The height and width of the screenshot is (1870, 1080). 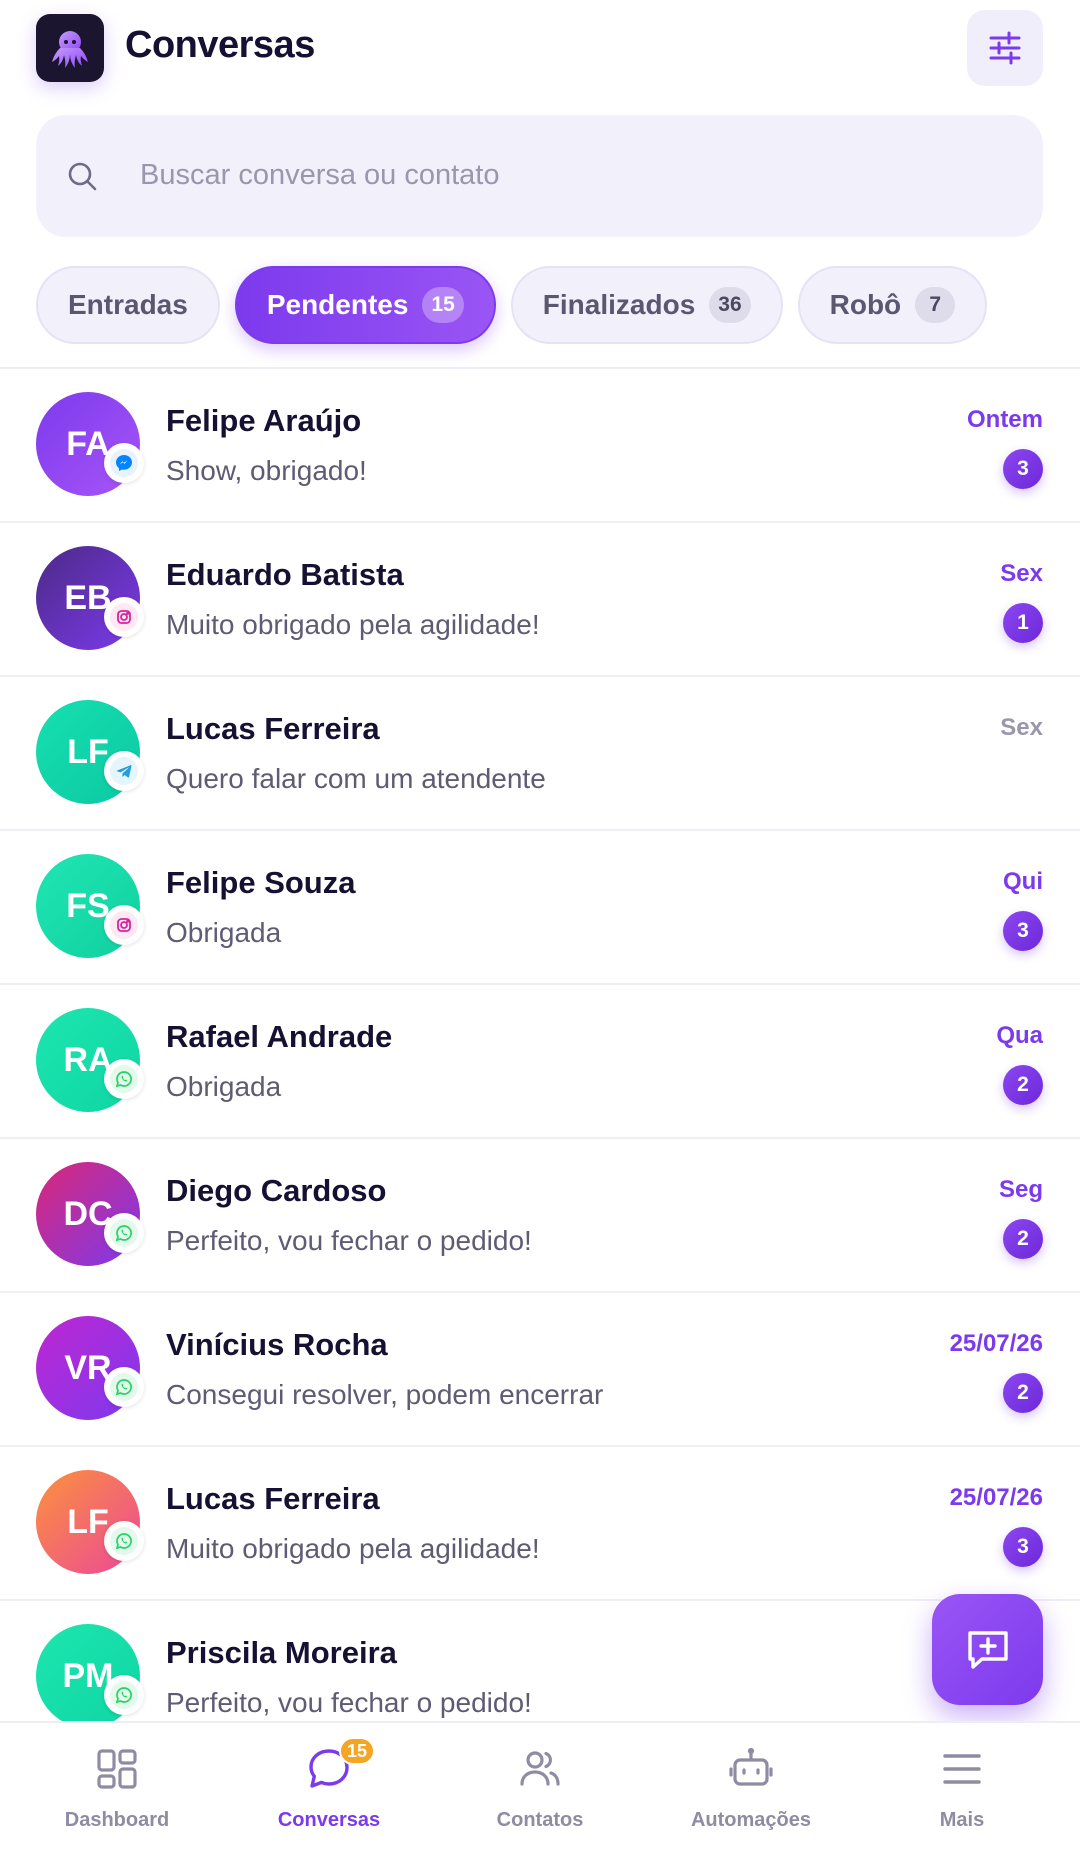 What do you see at coordinates (117, 1769) in the screenshot?
I see `dashboard-icon` at bounding box center [117, 1769].